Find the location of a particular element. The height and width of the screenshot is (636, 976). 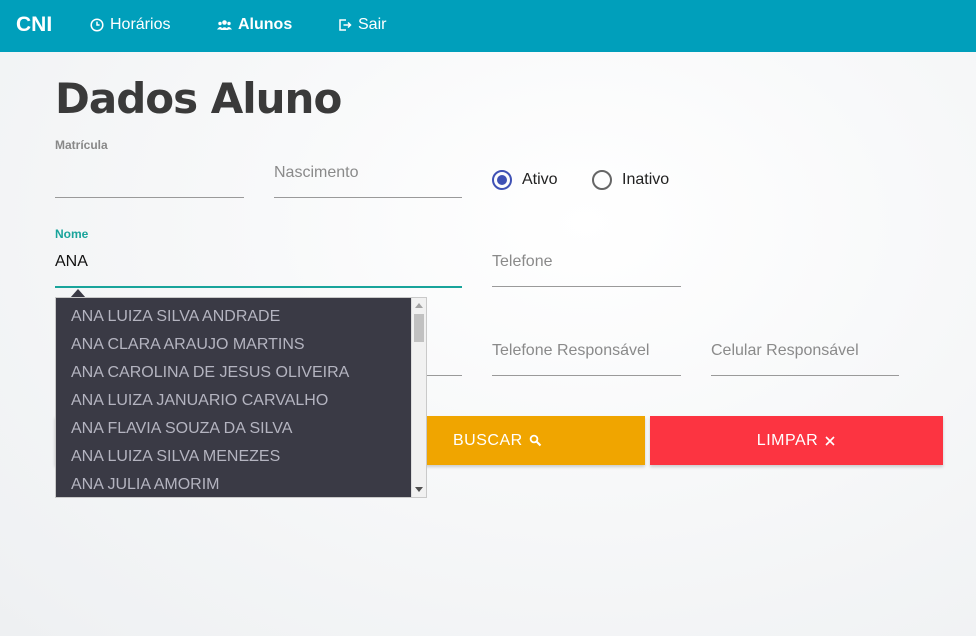

nascimento-field: Nascimento is located at coordinates (368, 169).